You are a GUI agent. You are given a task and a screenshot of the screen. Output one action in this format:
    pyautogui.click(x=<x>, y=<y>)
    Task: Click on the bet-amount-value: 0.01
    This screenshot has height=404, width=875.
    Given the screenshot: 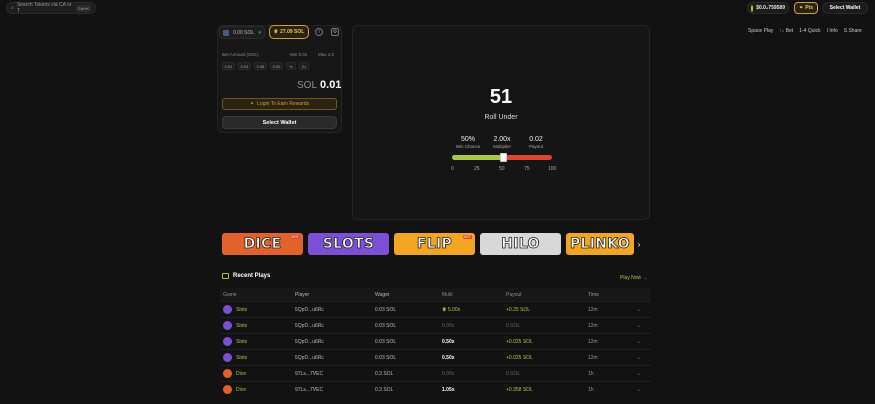 What is the action you would take?
    pyautogui.click(x=331, y=85)
    